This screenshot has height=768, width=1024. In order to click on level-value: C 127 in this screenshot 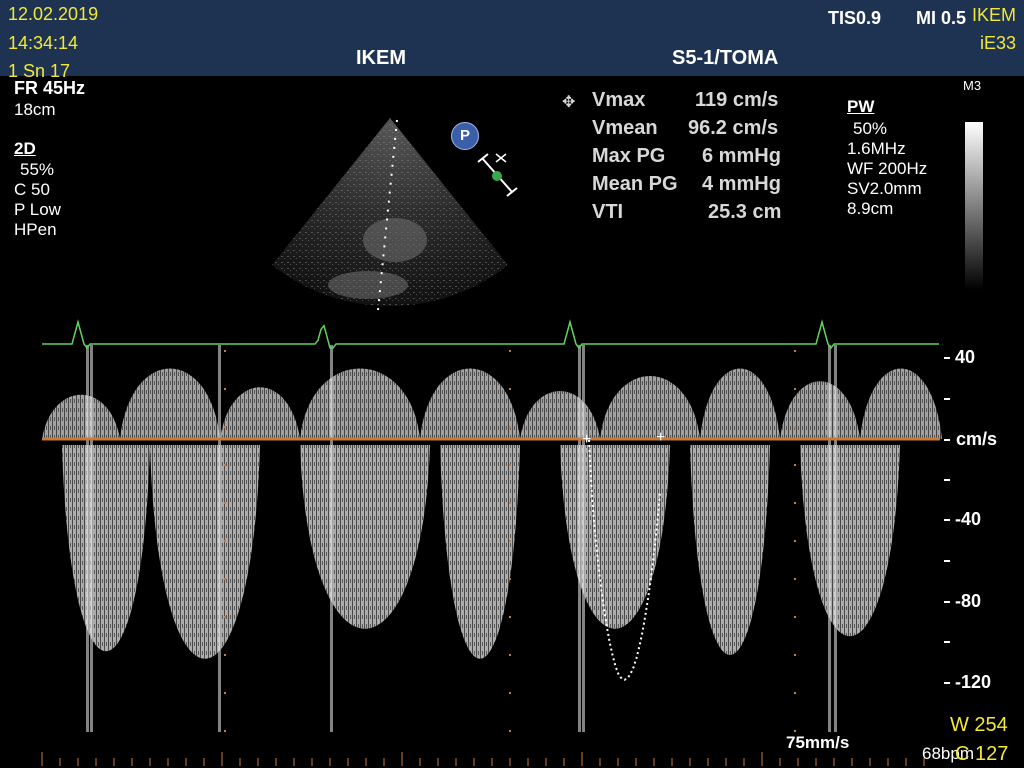, I will do `click(982, 754)`.